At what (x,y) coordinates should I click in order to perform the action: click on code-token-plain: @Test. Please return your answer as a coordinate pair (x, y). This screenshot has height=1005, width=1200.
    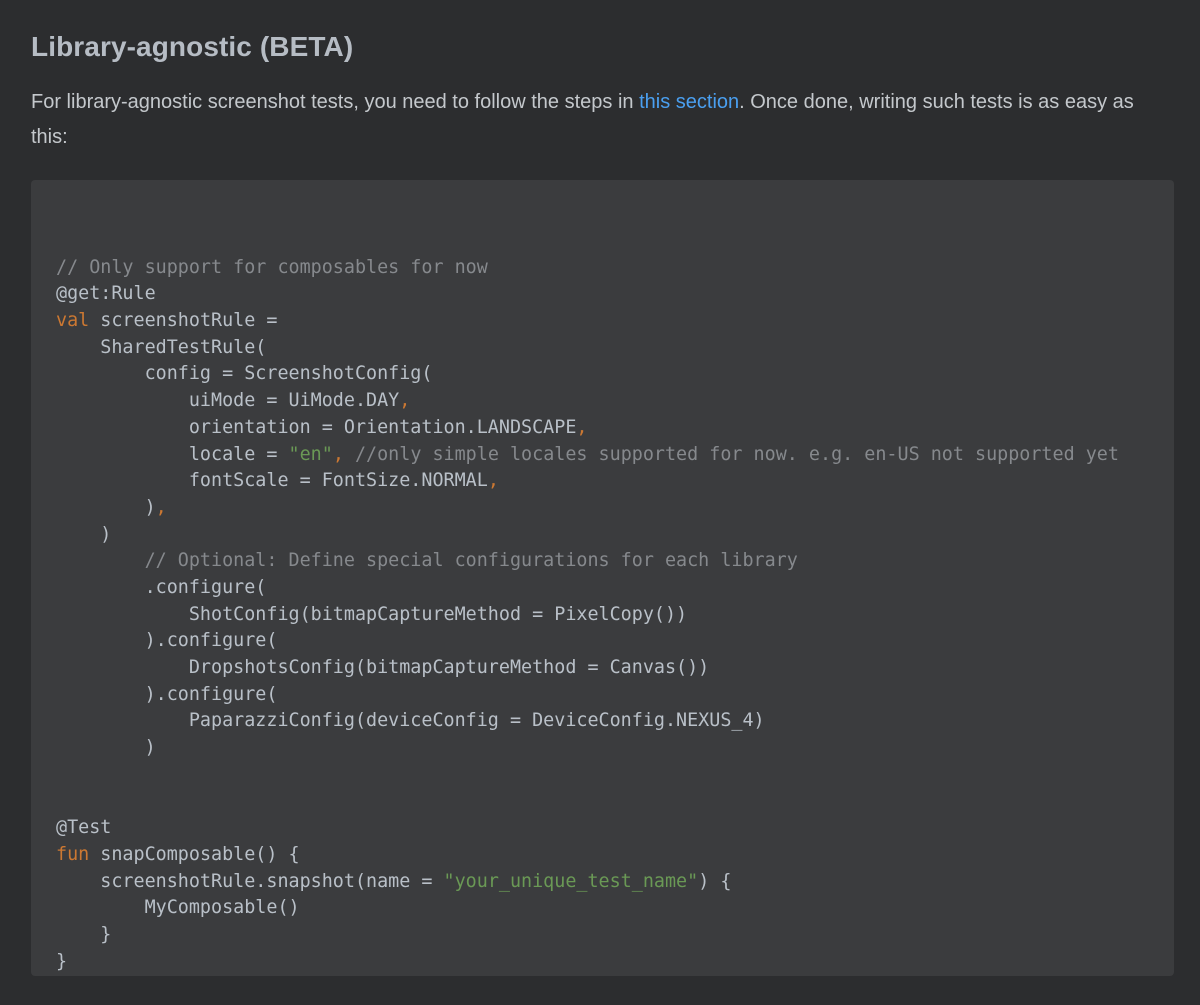
    Looking at the image, I should click on (84, 828).